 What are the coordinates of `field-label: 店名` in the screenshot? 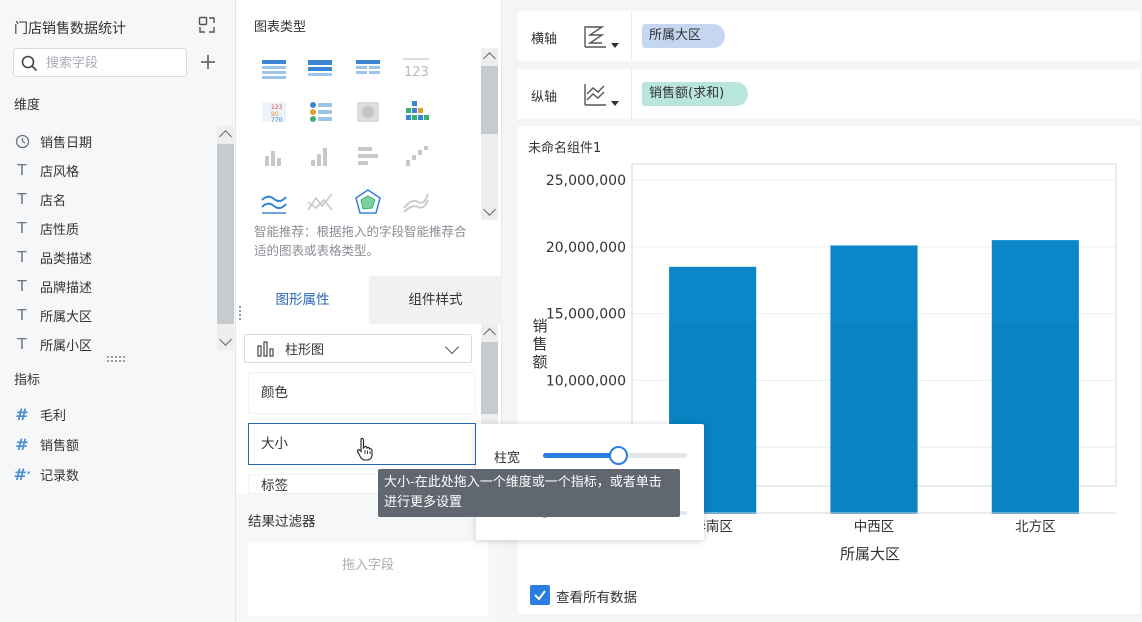 It's located at (53, 201).